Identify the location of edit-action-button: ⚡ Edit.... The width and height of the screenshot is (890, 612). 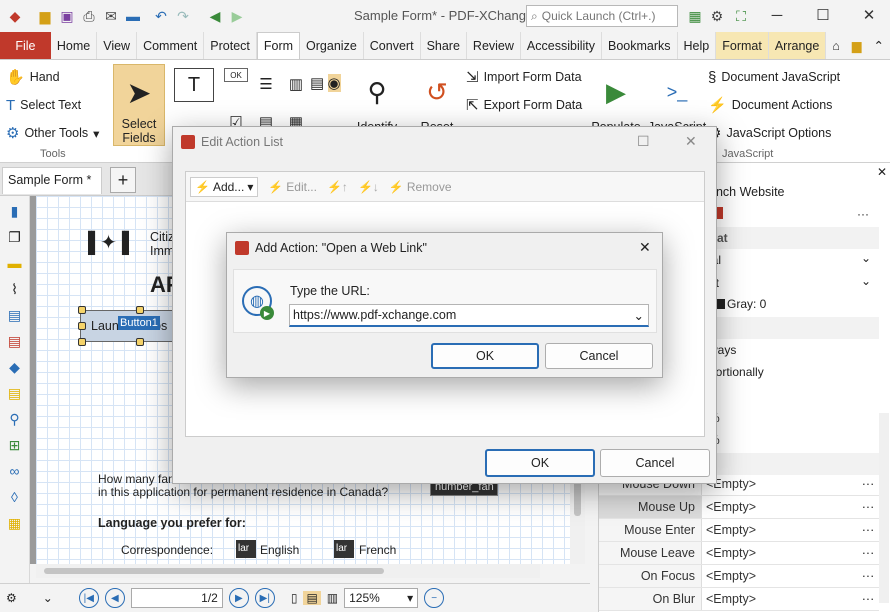
(292, 187).